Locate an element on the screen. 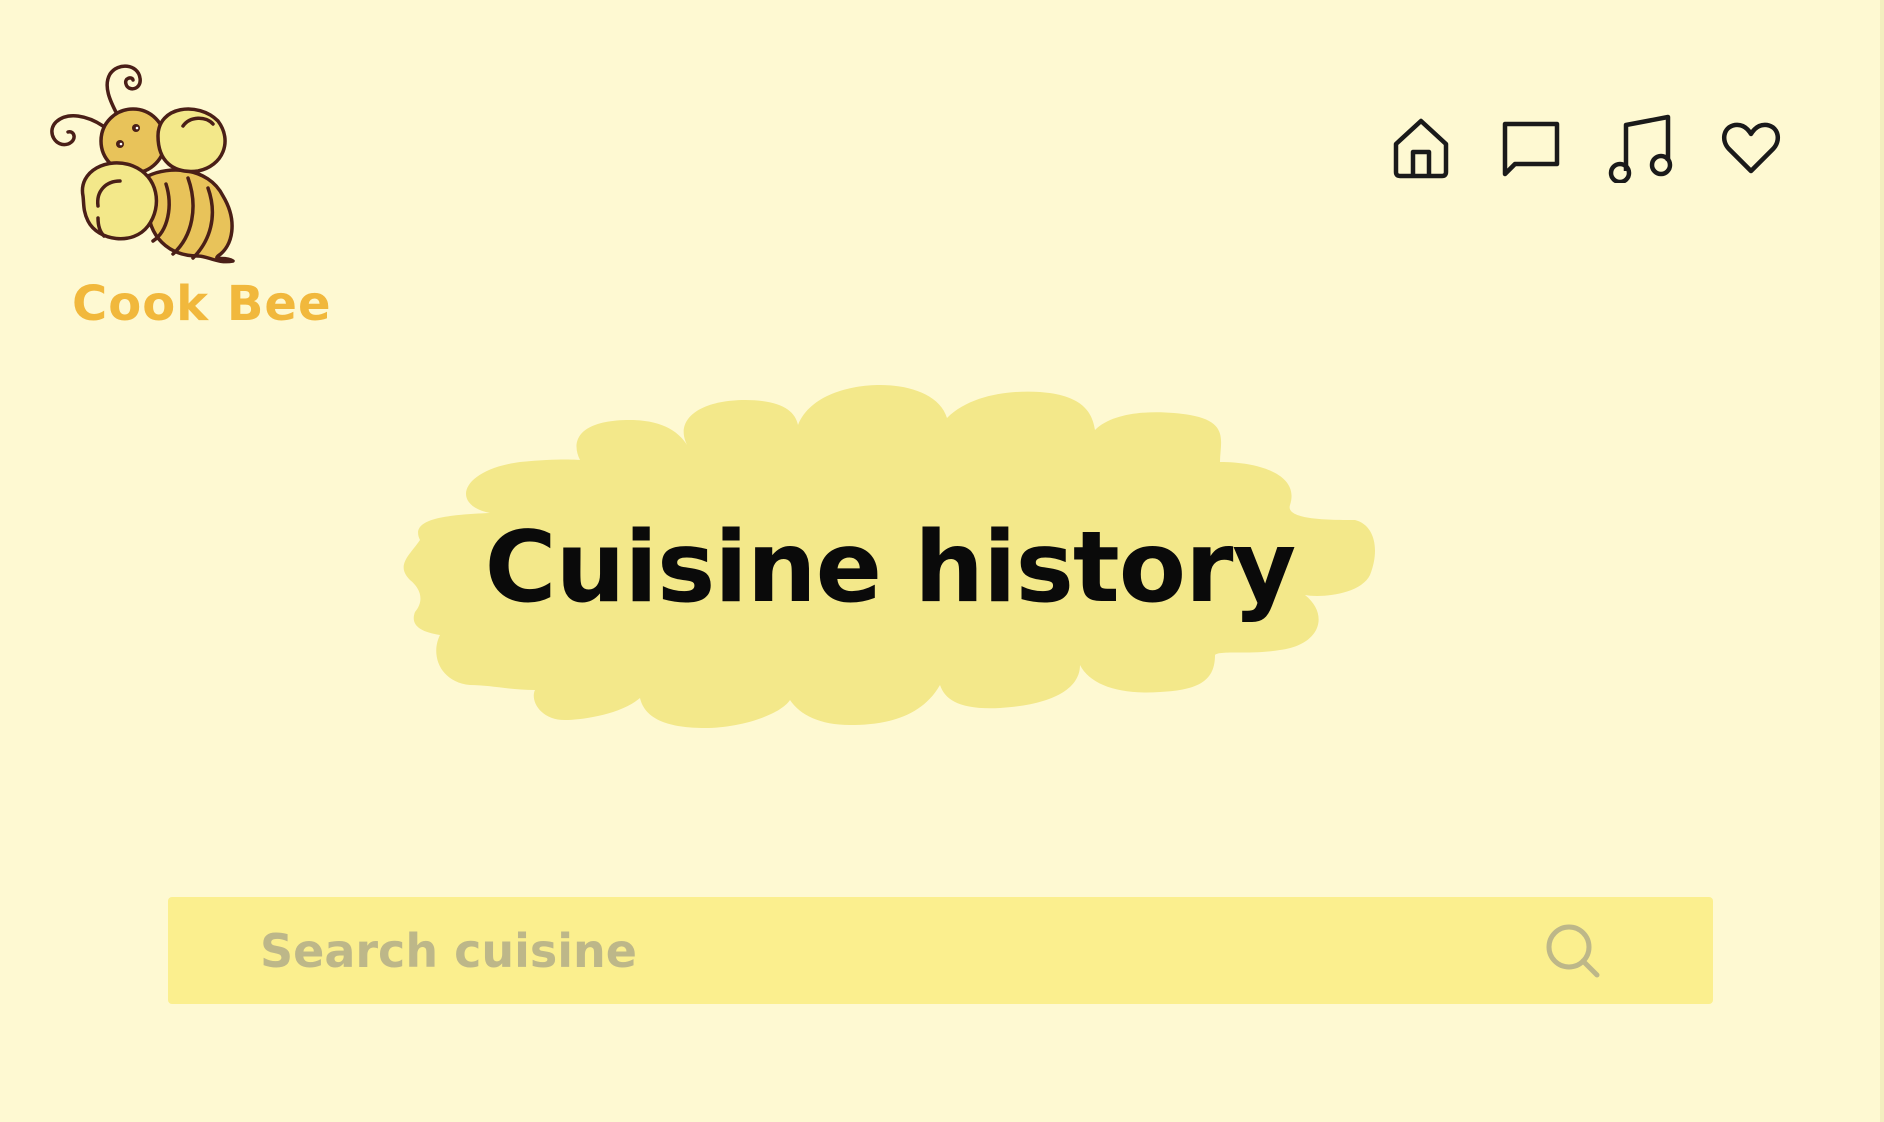  nav-home-button is located at coordinates (1421, 148).